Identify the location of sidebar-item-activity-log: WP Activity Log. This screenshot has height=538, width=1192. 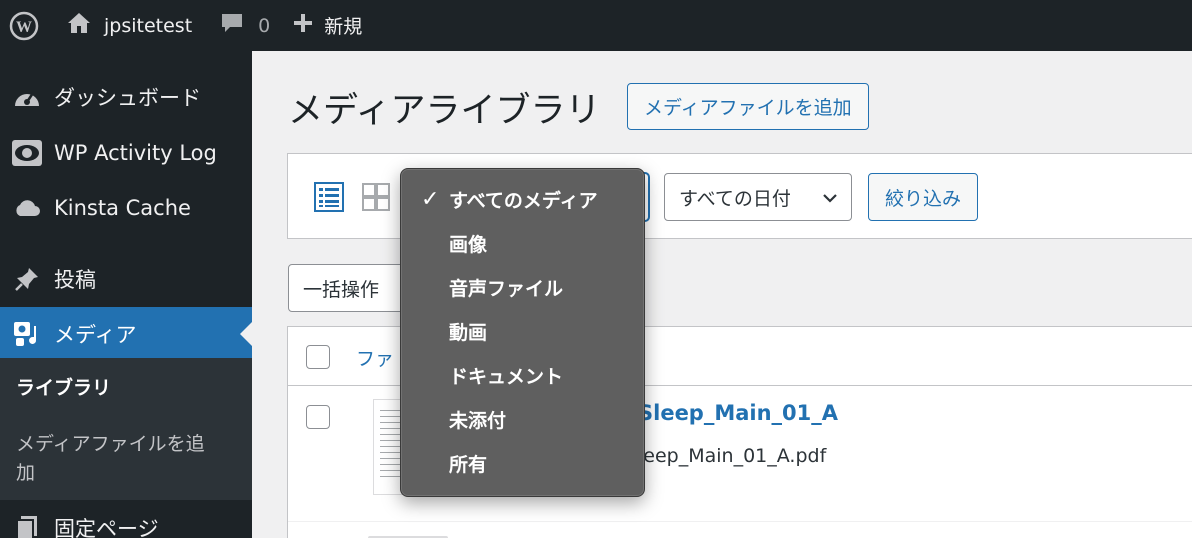
(126, 153).